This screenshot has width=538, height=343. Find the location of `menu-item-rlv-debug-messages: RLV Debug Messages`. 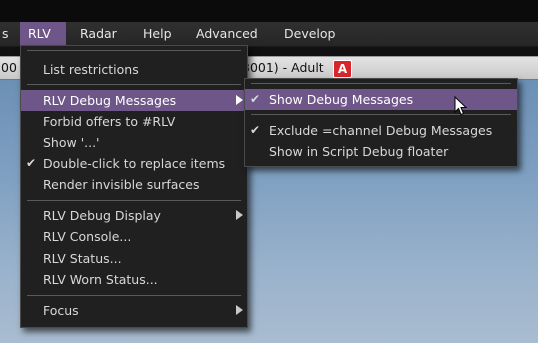

menu-item-rlv-debug-messages: RLV Debug Messages is located at coordinates (134, 100).